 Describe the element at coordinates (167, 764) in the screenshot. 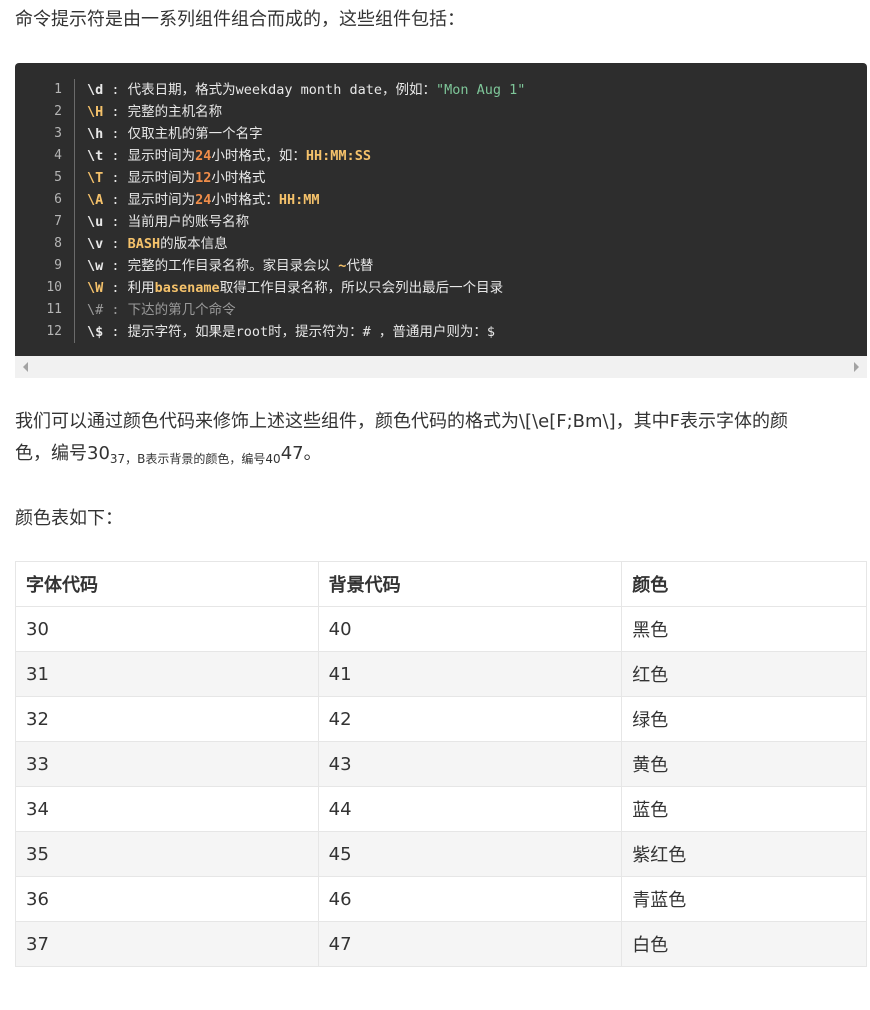

I see `cell-font-code: 33` at that location.